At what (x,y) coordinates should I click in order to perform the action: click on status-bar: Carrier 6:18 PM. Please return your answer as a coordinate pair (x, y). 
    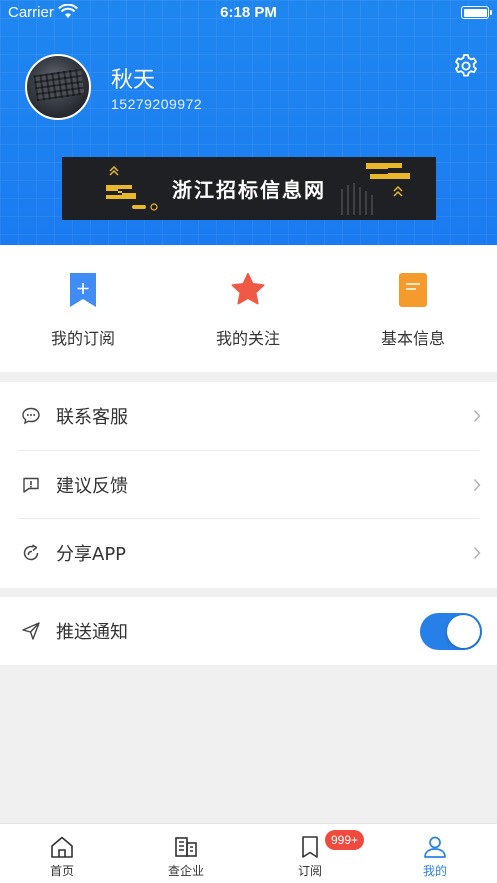
    Looking at the image, I should click on (248, 13).